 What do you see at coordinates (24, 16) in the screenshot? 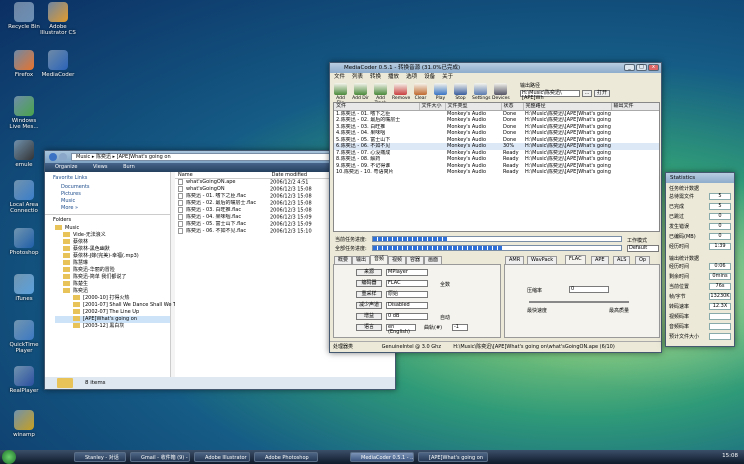
I see `desktop-icon: Recycle Bin` at bounding box center [24, 16].